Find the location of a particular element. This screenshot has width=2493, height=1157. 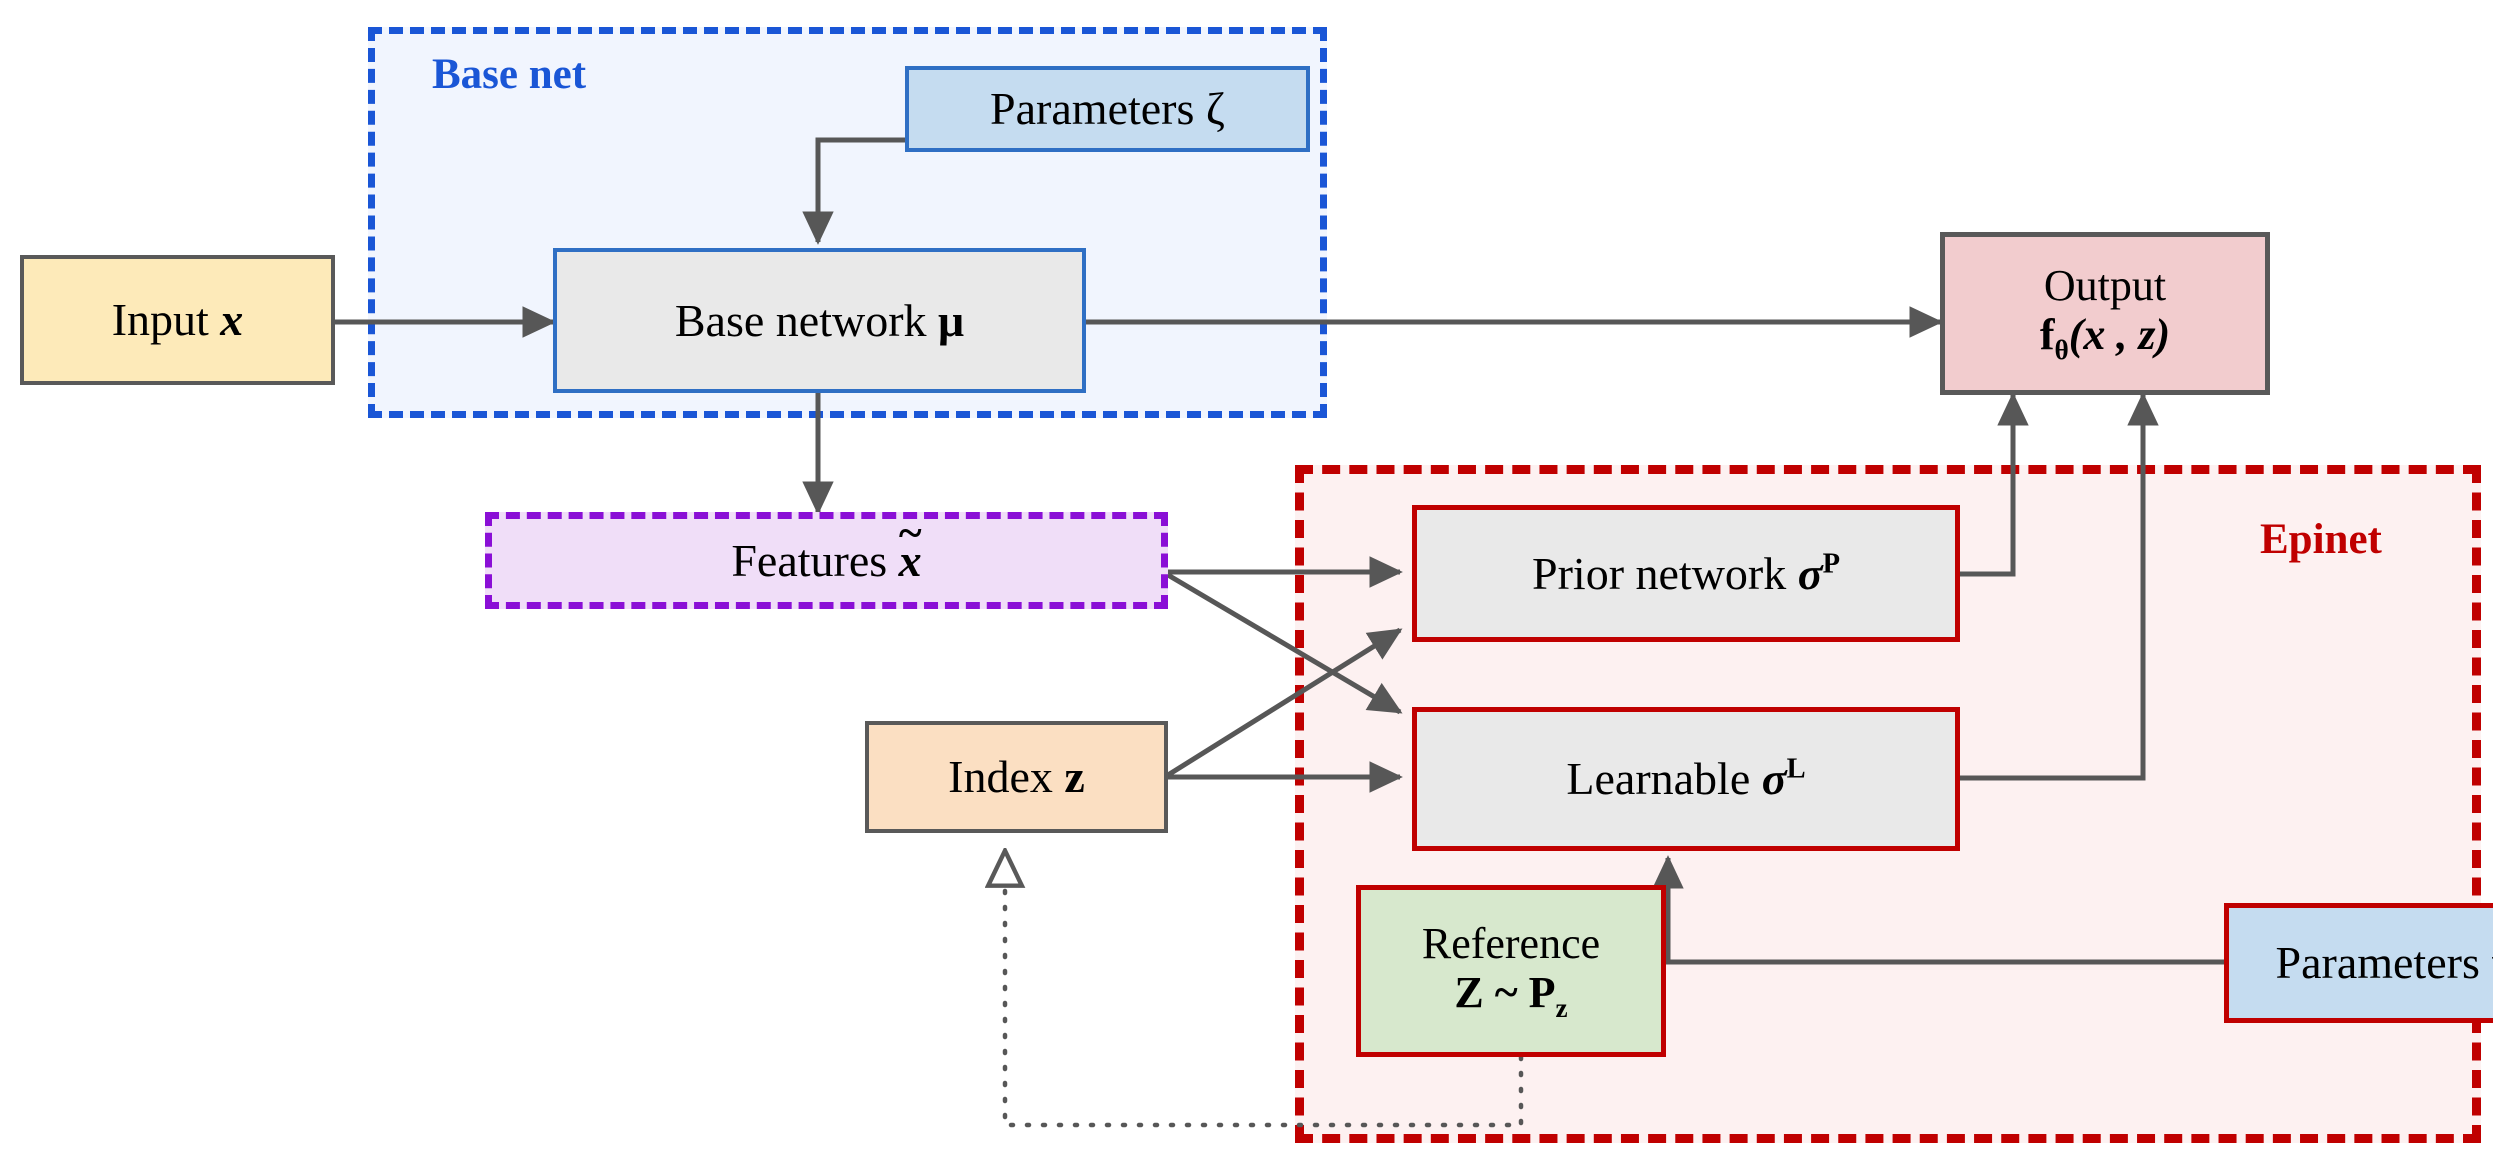

region-base-net-label: Base net is located at coordinates (509, 74).